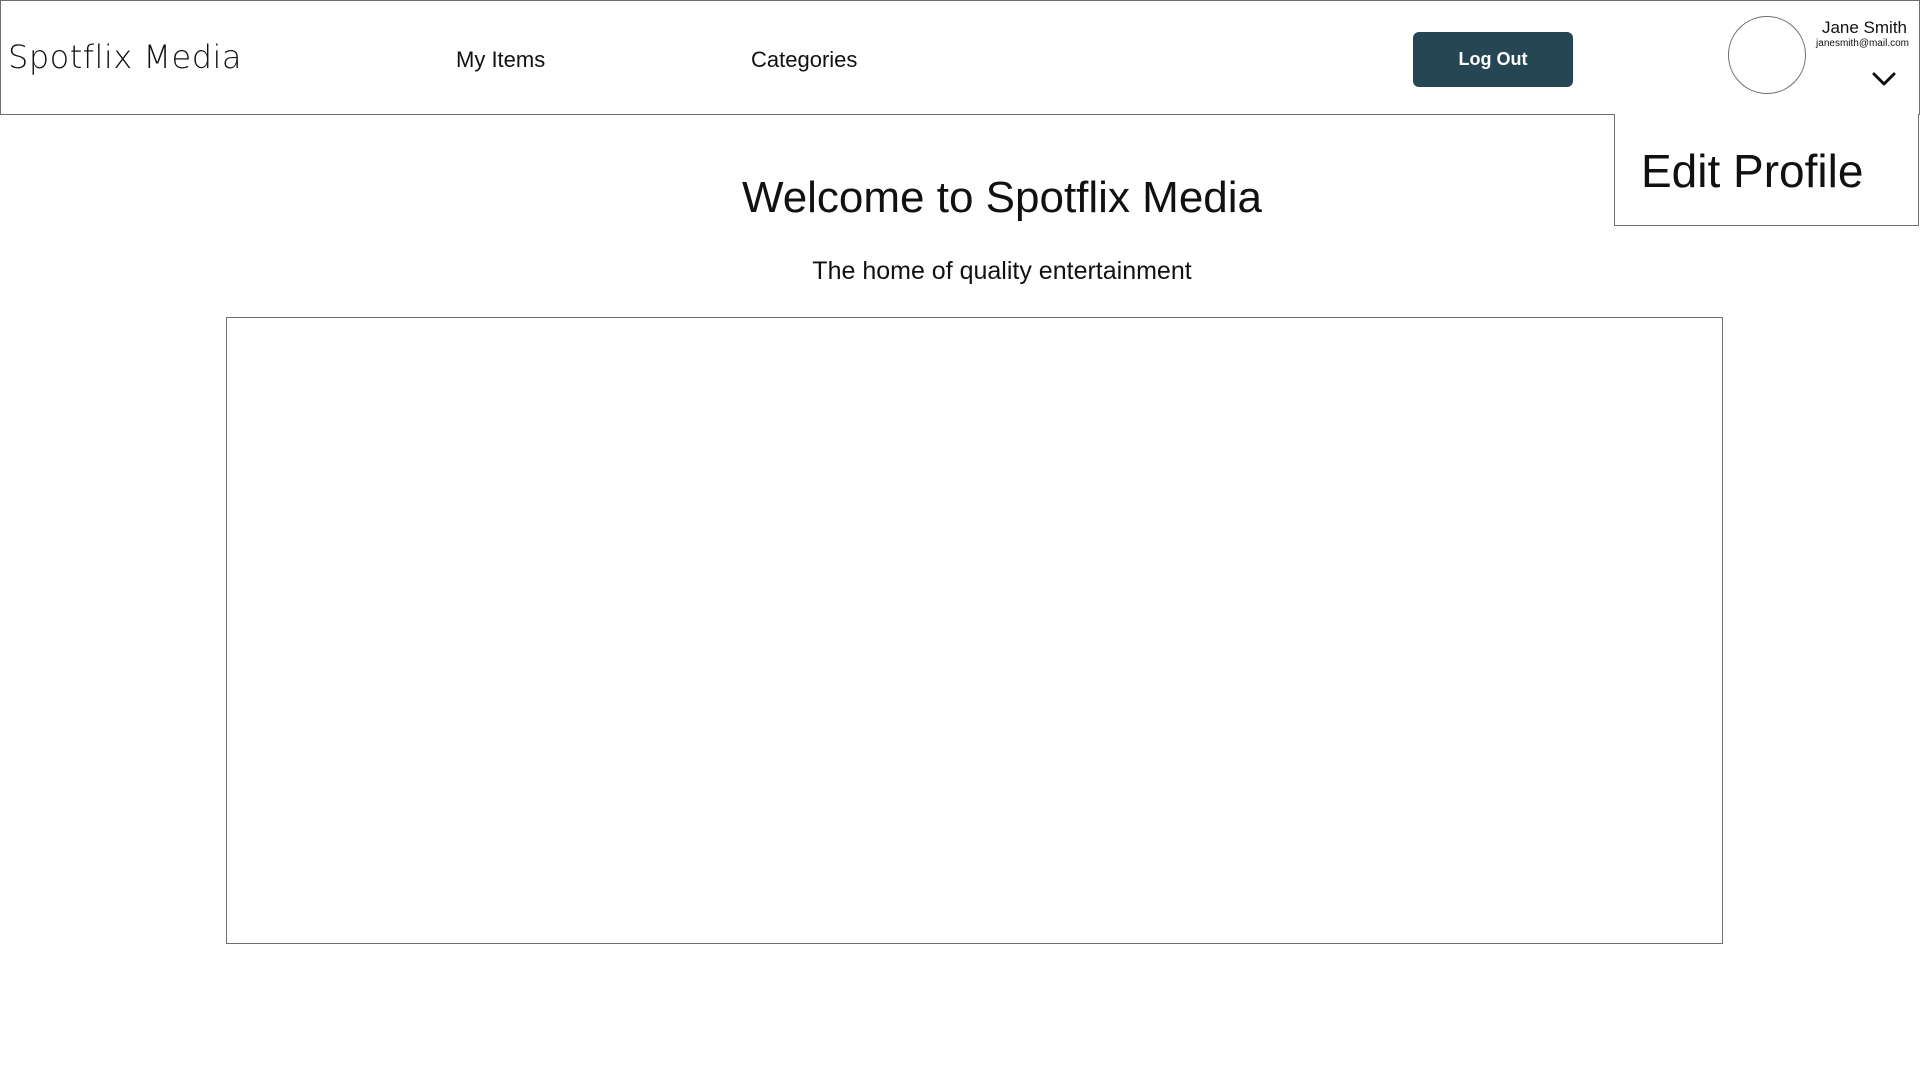  I want to click on logout-button: Log Out, so click(1493, 59).